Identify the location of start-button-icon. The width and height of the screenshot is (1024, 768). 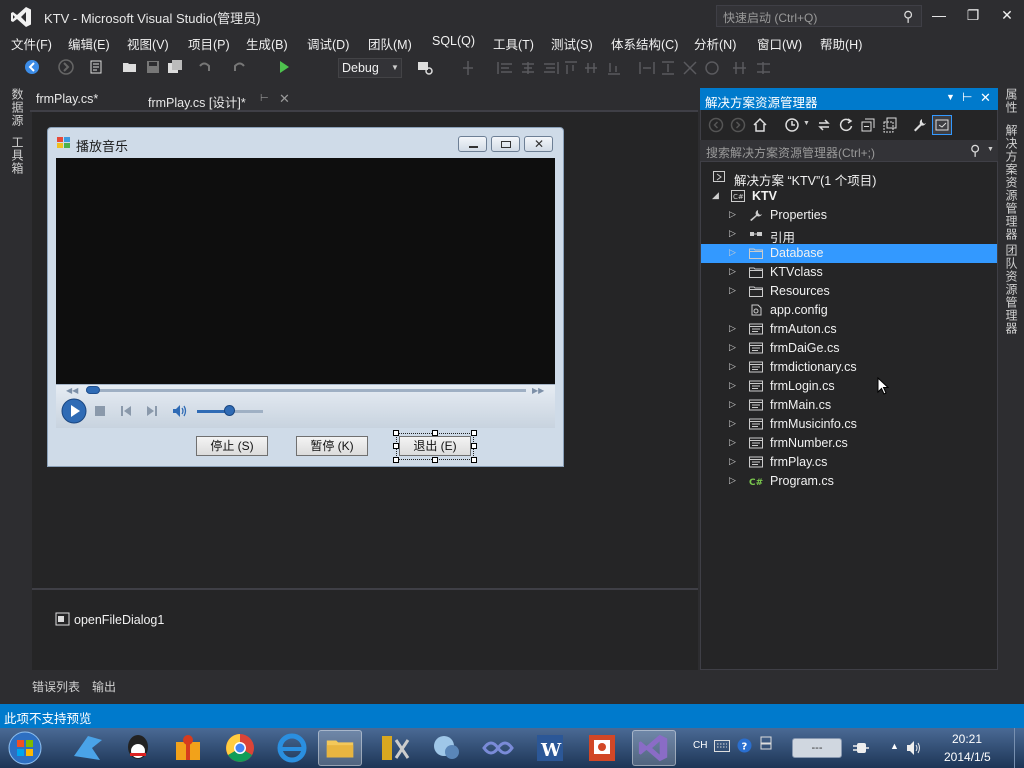
(25, 748).